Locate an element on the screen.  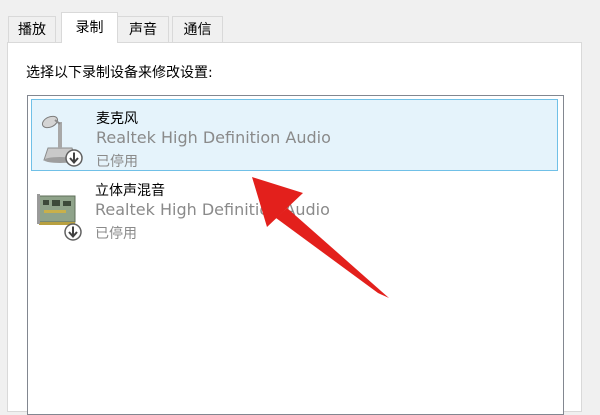
instruction-text: 选择以下录制设备来修改设置: is located at coordinates (119, 73).